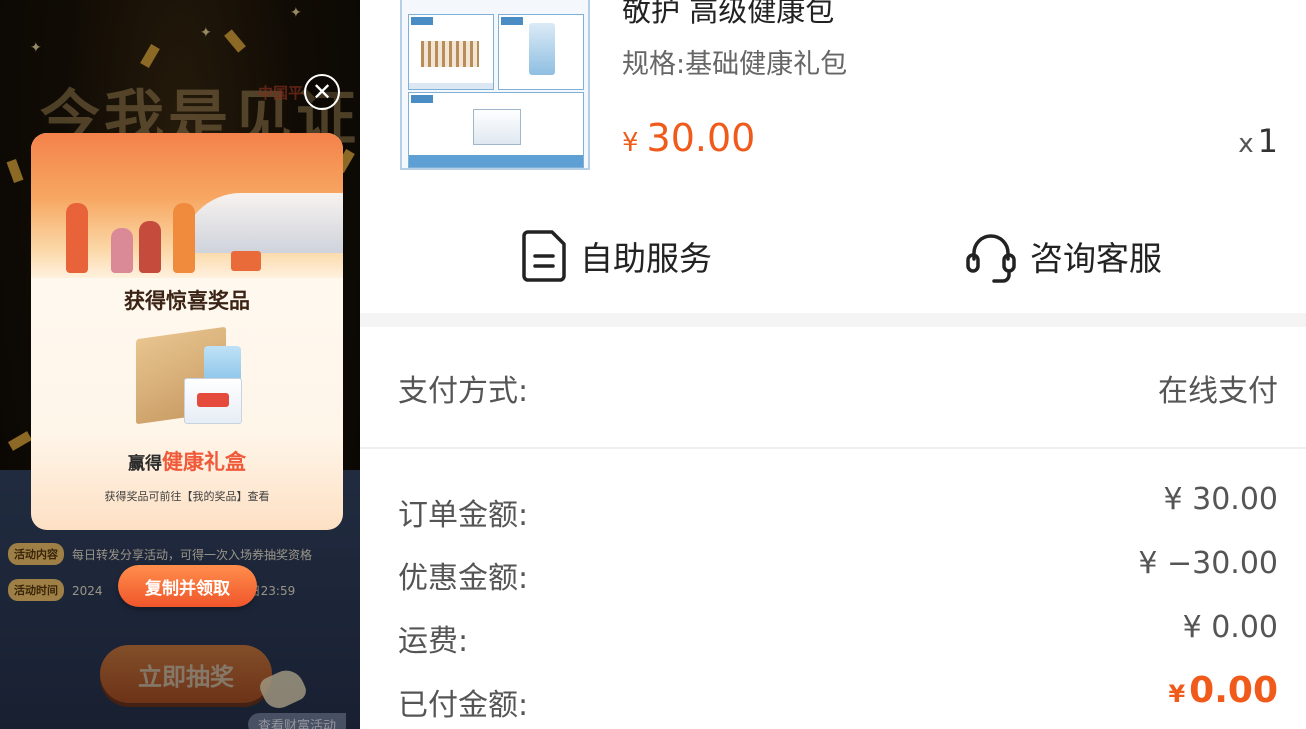 This screenshot has width=1306, height=729. I want to click on payment-method-label: 支付方式:, so click(463, 391).